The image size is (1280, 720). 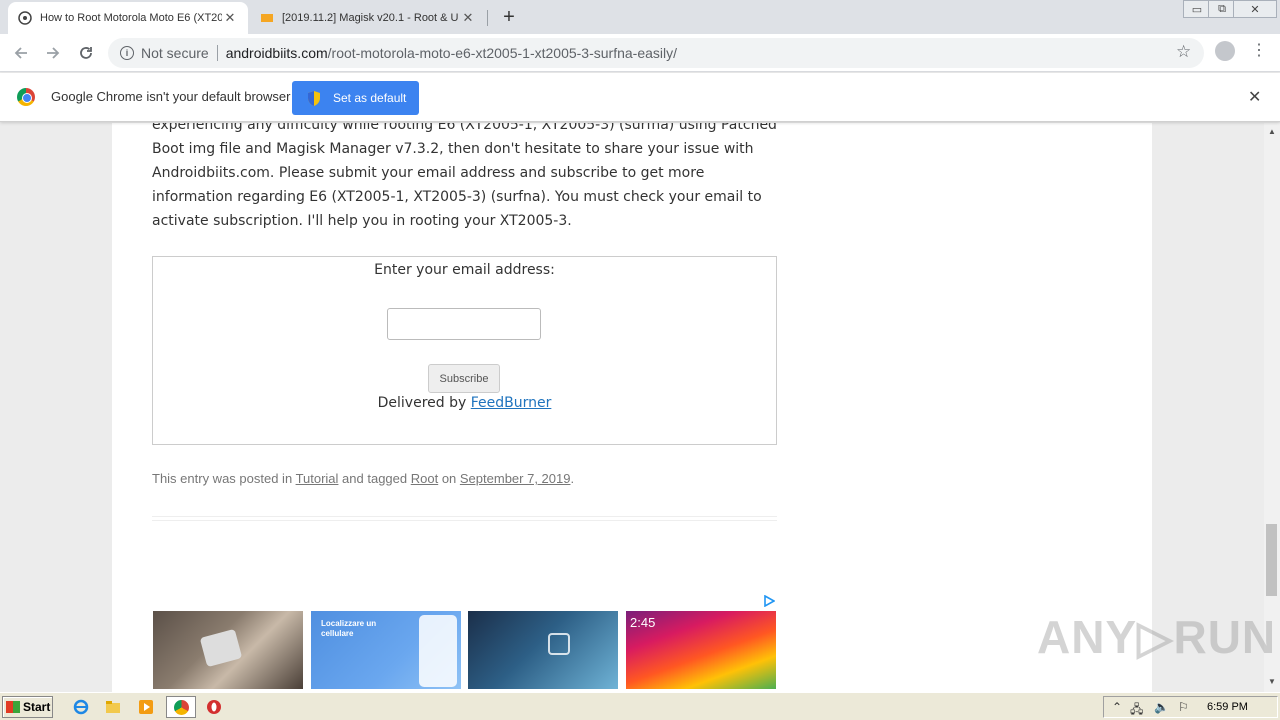 What do you see at coordinates (1157, 637) in the screenshot?
I see `anyrun-watermark: ANY▷RUN` at bounding box center [1157, 637].